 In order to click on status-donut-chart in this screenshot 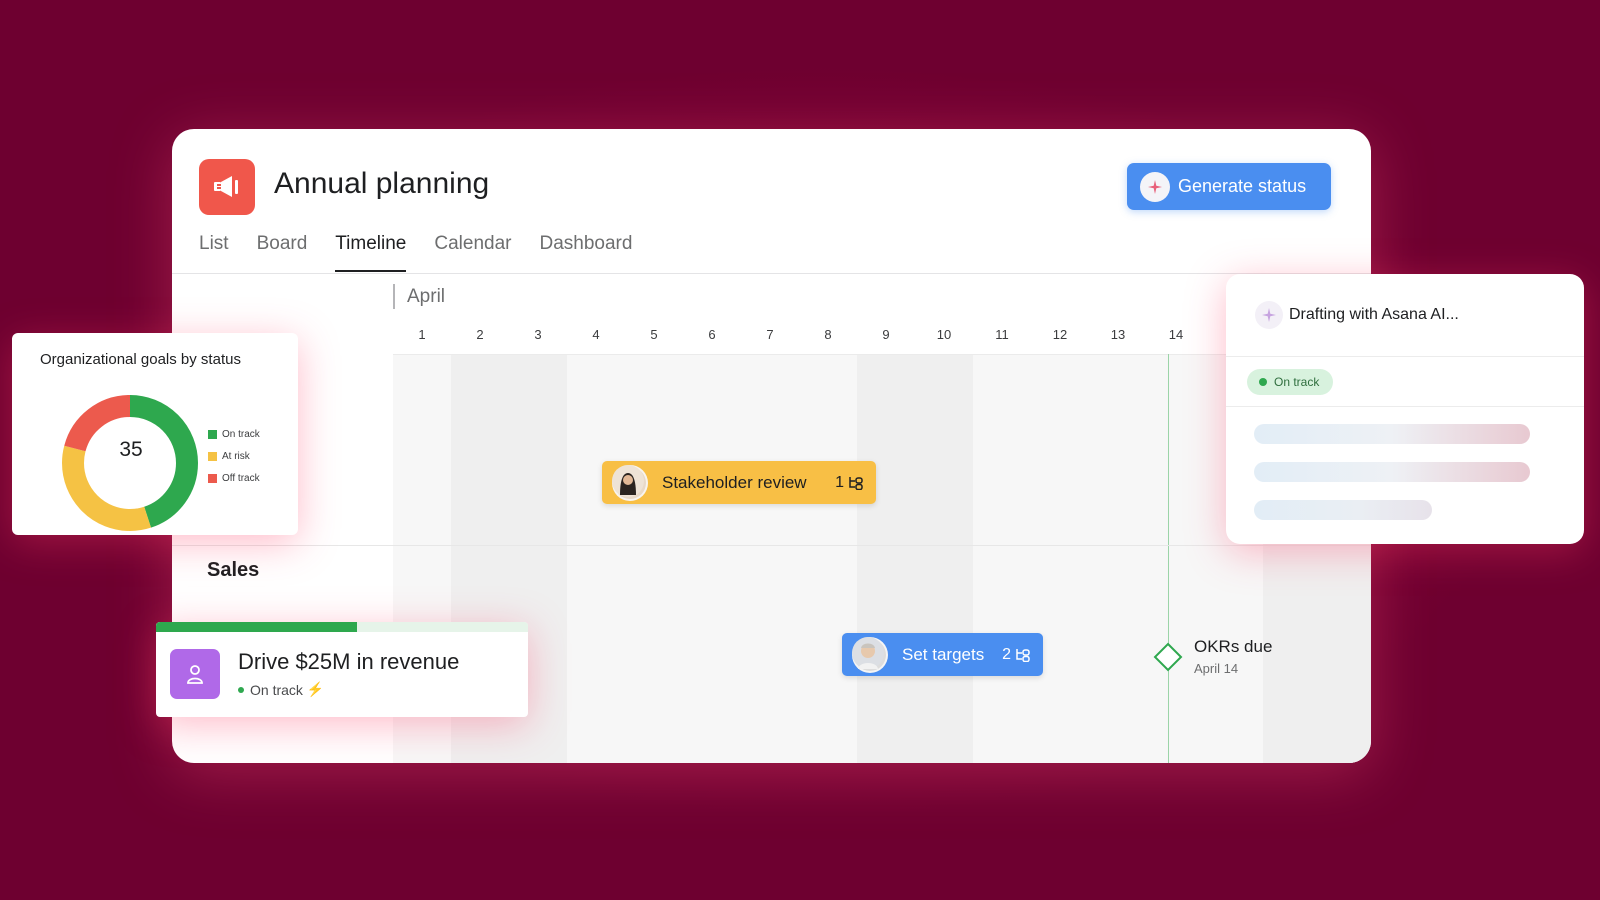, I will do `click(130, 463)`.